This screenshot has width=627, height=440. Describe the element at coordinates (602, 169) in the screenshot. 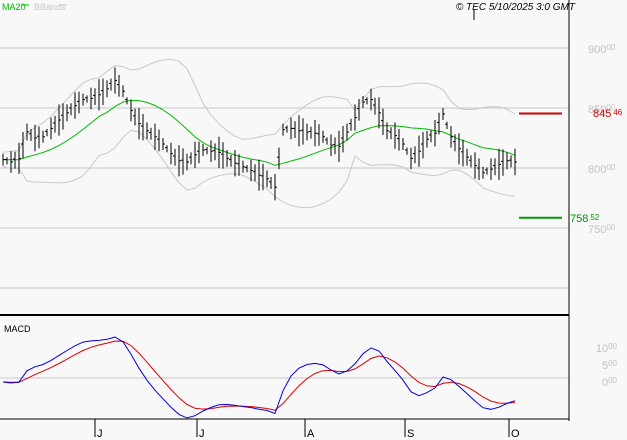

I see `price-tick-label: 80000` at that location.